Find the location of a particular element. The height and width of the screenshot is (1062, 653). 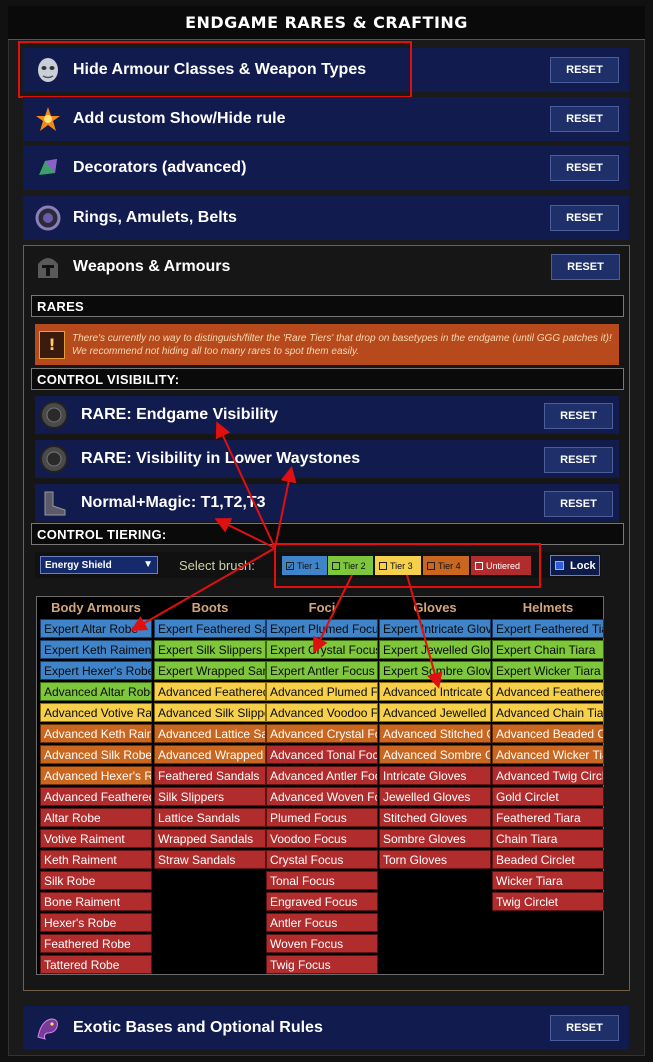

grid-cell: Advanced Jewelled Gloves is located at coordinates (435, 712).